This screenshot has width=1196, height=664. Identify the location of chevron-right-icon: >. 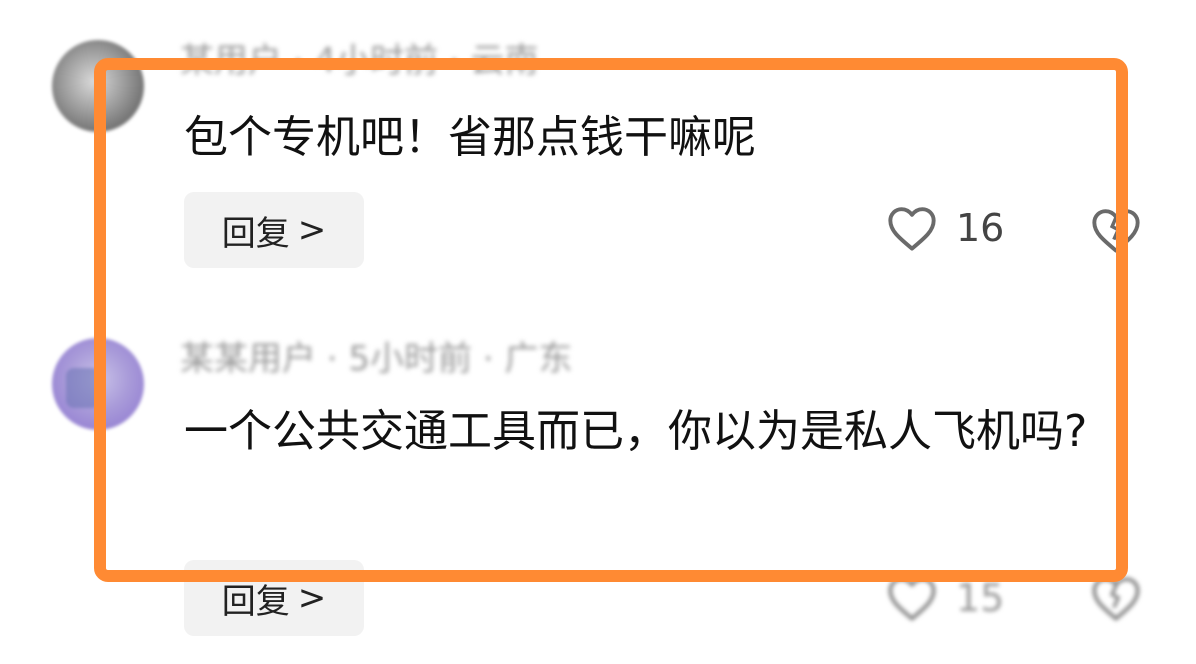
(312, 598).